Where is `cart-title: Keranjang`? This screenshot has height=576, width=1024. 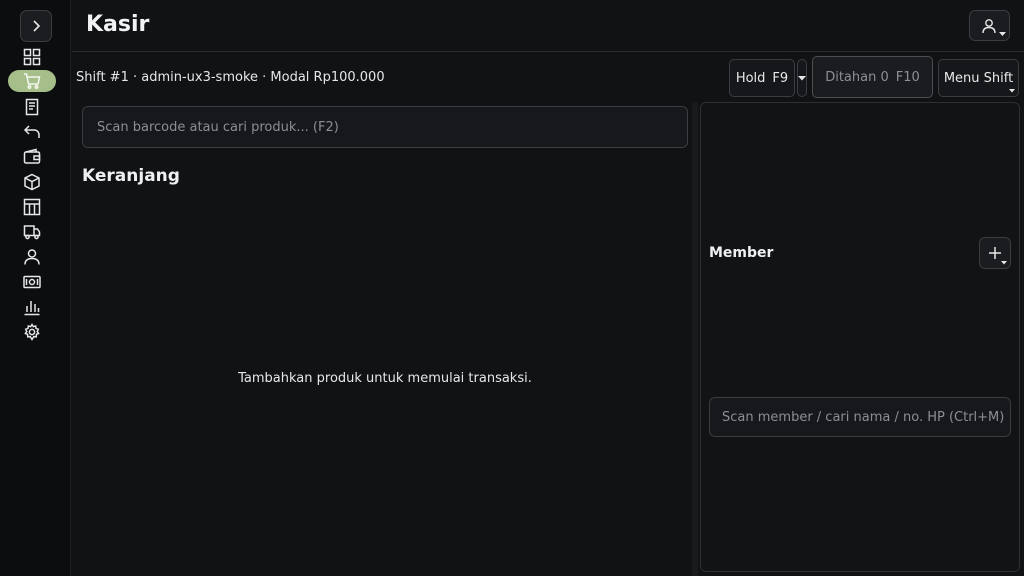
cart-title: Keranjang is located at coordinates (131, 176).